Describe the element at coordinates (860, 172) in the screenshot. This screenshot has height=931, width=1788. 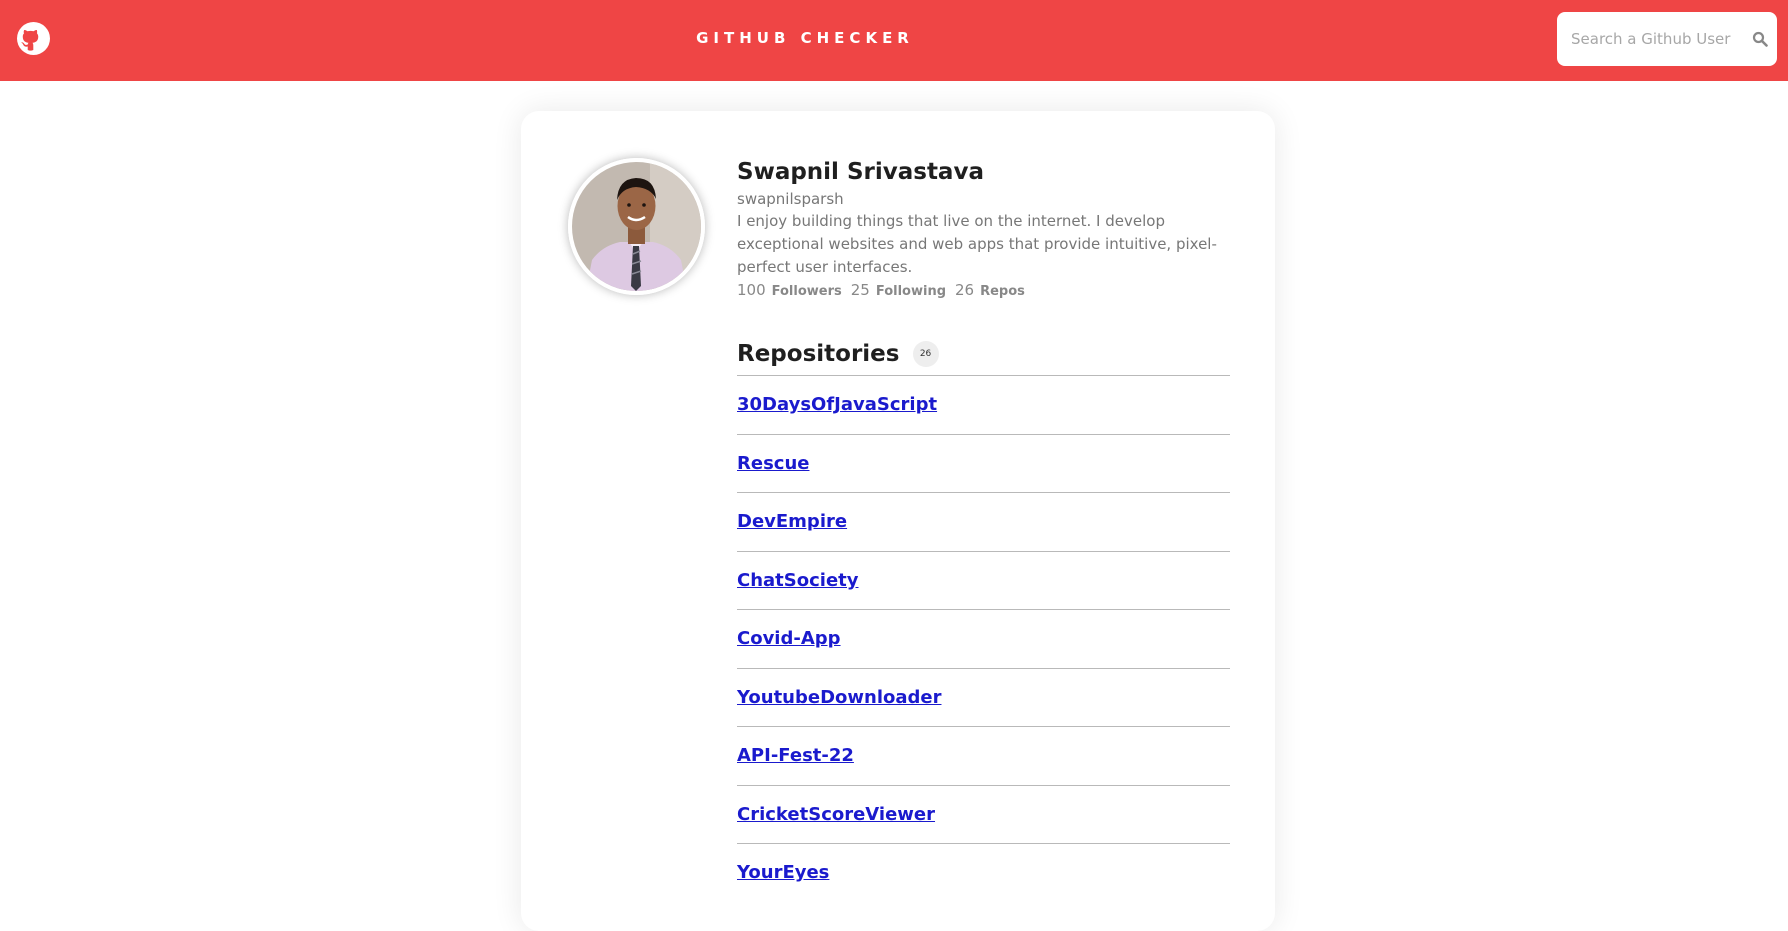
I see `profile-name: Swapnil Srivastava` at that location.